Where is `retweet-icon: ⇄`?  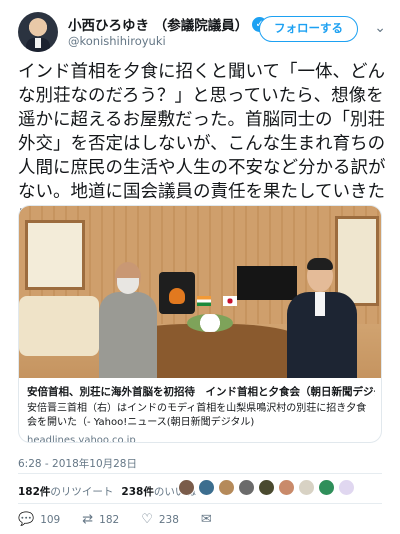 retweet-icon: ⇄ is located at coordinates (88, 519).